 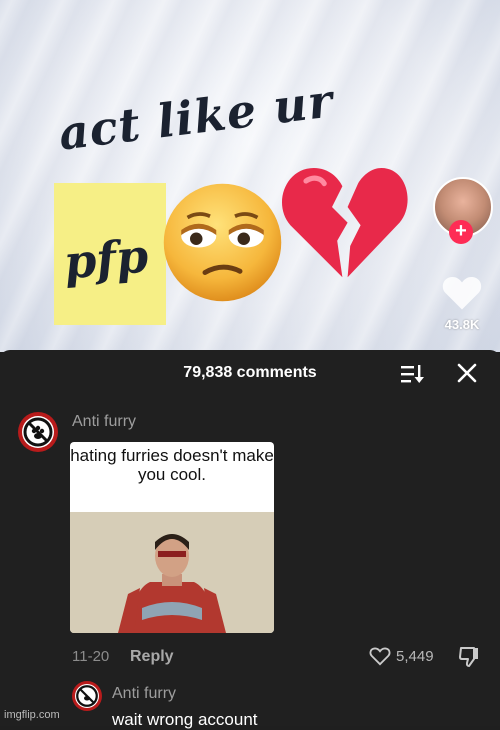 I want to click on follow-button: +, so click(x=461, y=232).